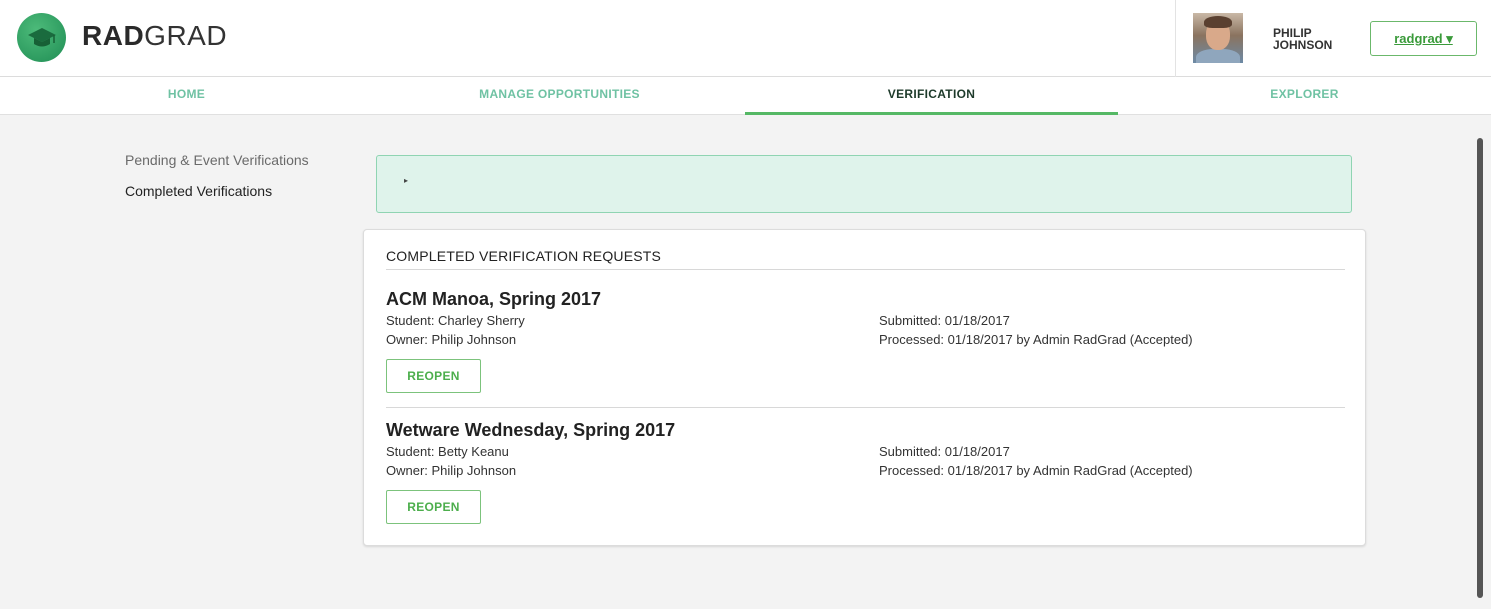 The image size is (1491, 609). What do you see at coordinates (745, 38) in the screenshot?
I see `top-header: RADGRAD PHILIP JOHNSON radgrad ▾` at bounding box center [745, 38].